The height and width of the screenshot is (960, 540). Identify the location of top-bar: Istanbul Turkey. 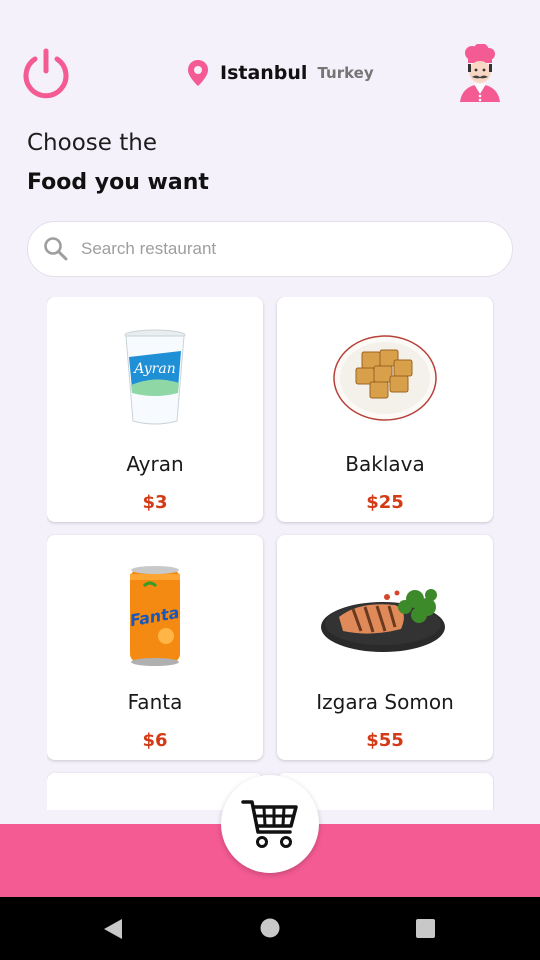
(270, 60).